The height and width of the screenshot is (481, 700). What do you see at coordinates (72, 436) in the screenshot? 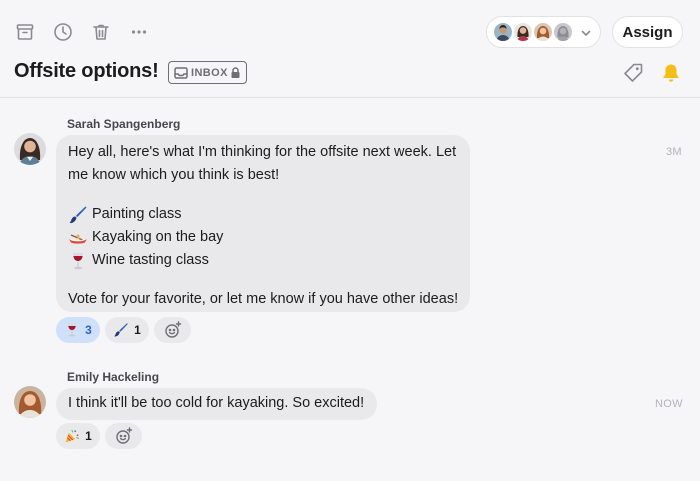
I see `party-popper-icon` at bounding box center [72, 436].